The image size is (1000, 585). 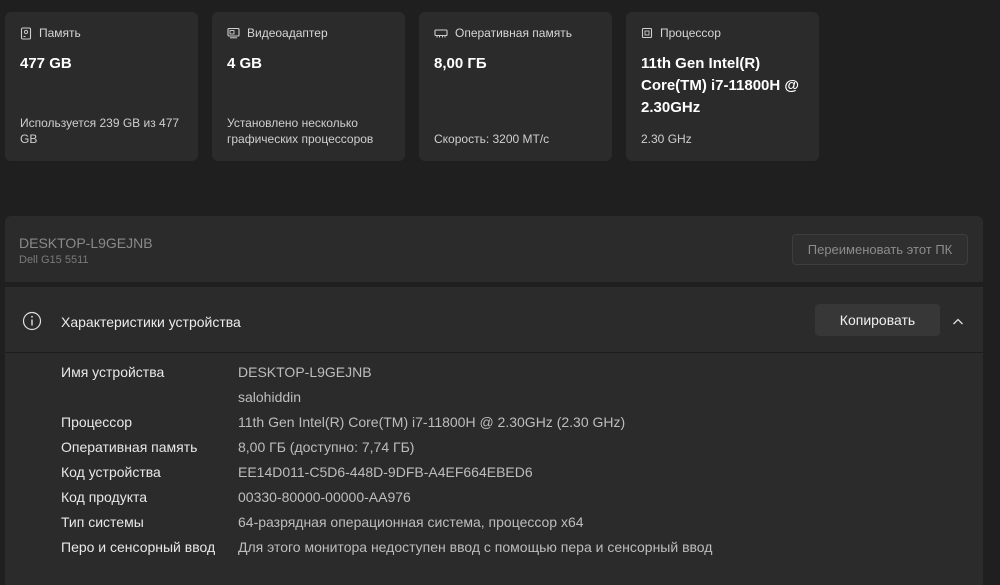 What do you see at coordinates (245, 63) in the screenshot?
I see `gpu-card-value: 4 GB` at bounding box center [245, 63].